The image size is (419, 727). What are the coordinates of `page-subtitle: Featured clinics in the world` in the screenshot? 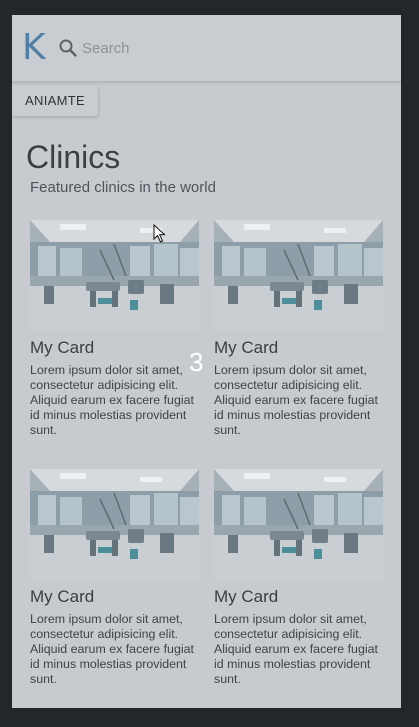 It's located at (123, 187).